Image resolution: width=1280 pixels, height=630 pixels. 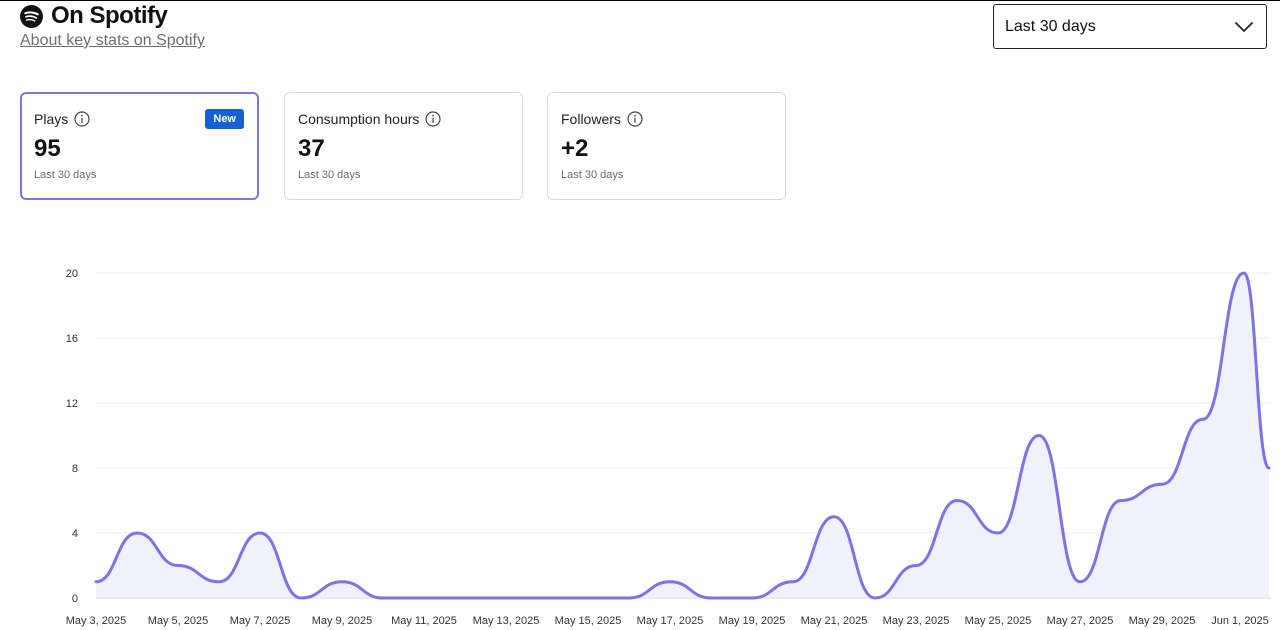 I want to click on page-title: On Spotify, so click(x=109, y=15).